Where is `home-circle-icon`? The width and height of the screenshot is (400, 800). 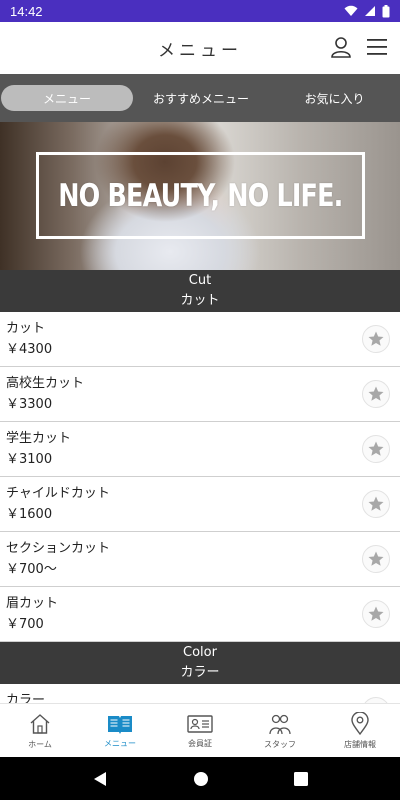 home-circle-icon is located at coordinates (201, 779).